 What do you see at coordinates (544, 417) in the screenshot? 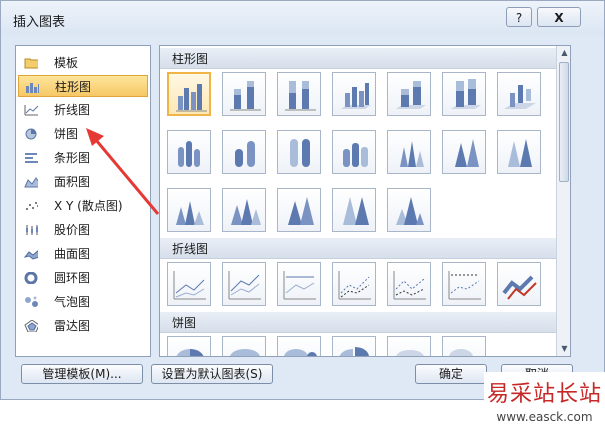
I see `watermark-url: www.easck.com` at bounding box center [544, 417].